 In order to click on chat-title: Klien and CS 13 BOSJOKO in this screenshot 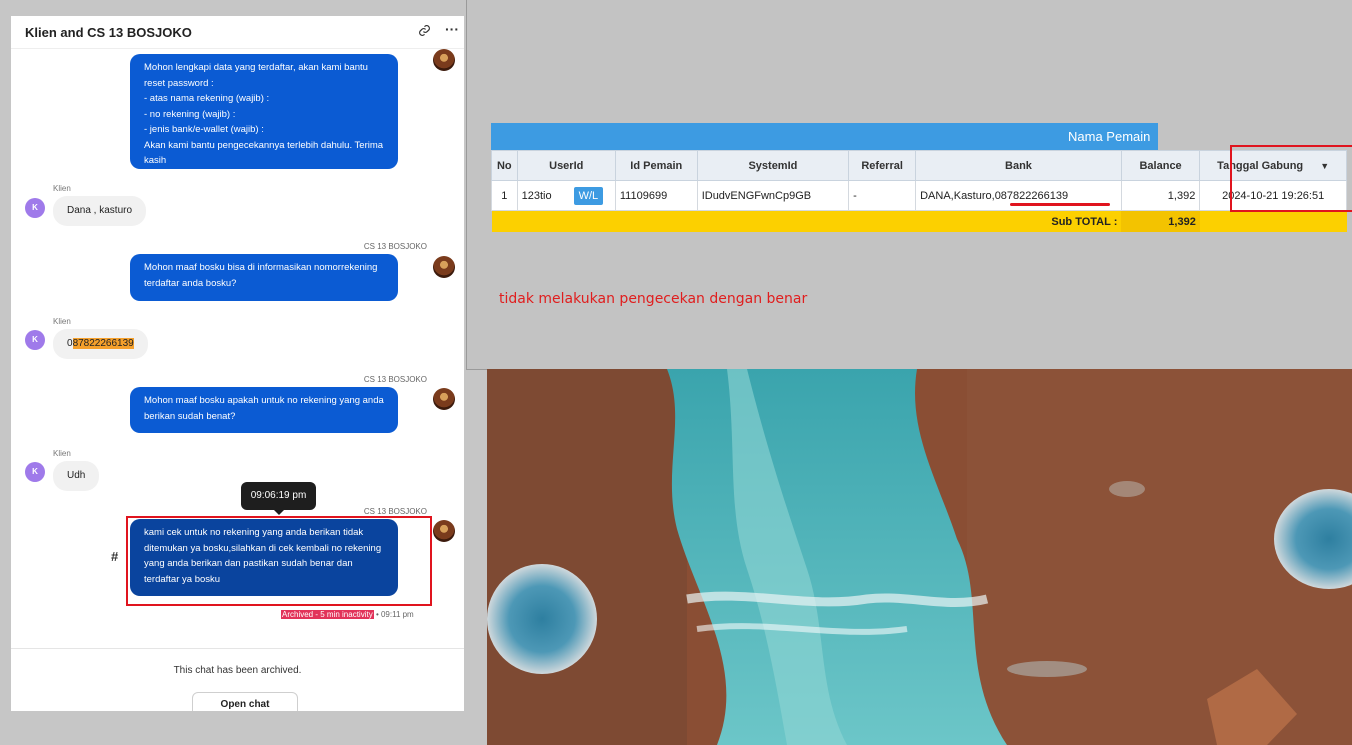, I will do `click(108, 32)`.